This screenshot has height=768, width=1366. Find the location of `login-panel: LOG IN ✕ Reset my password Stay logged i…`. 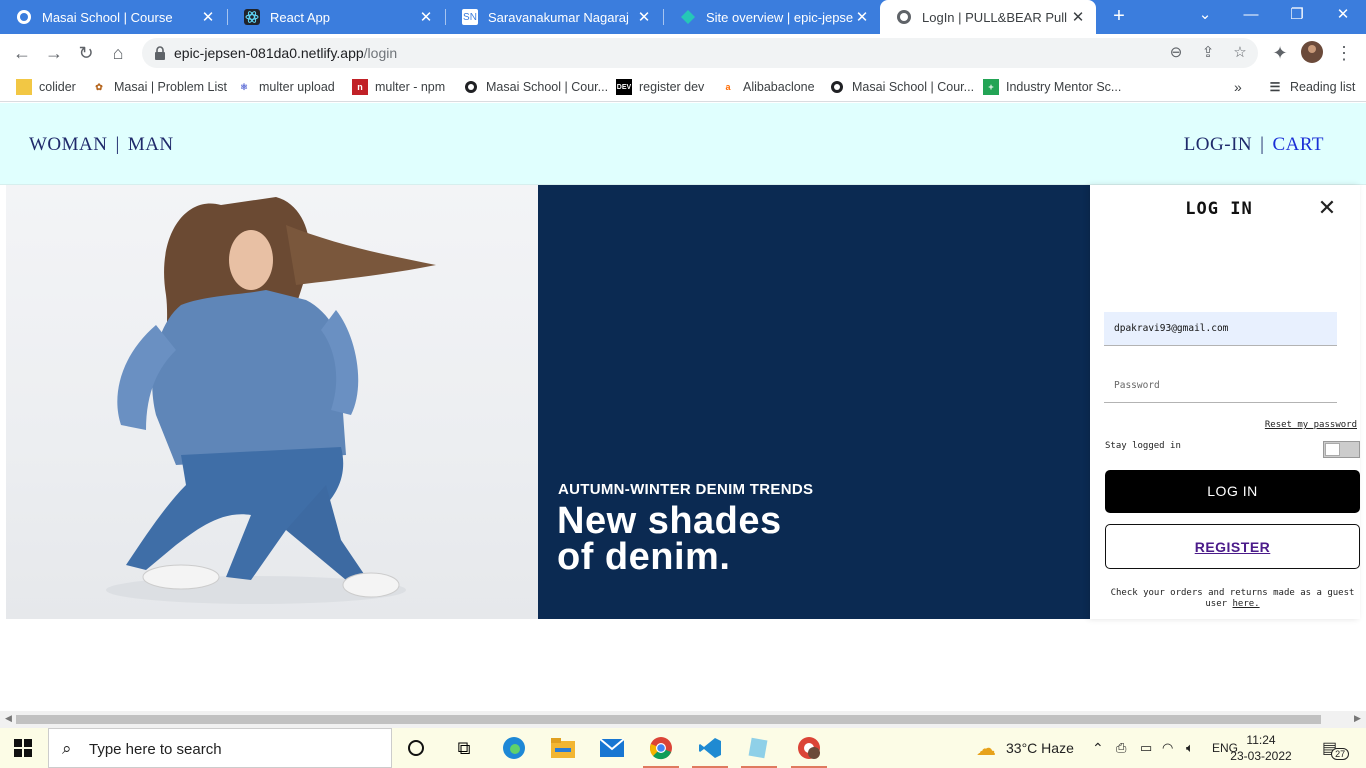

login-panel: LOG IN ✕ Reset my password Stay logged i… is located at coordinates (1225, 402).